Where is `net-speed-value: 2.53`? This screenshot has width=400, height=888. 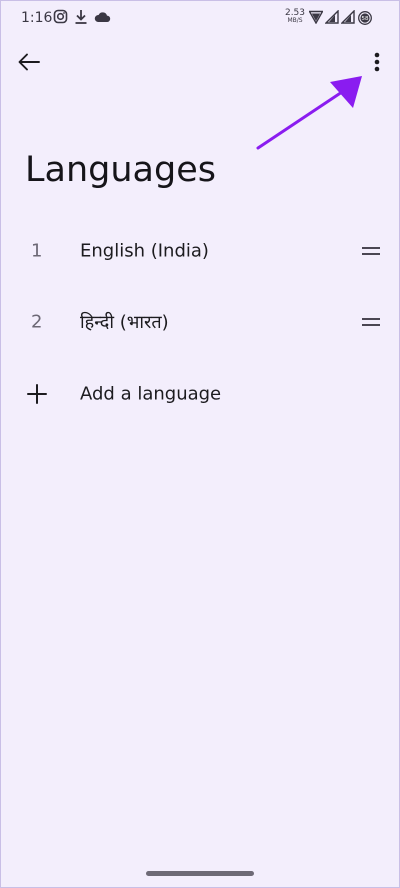 net-speed-value: 2.53 is located at coordinates (295, 13).